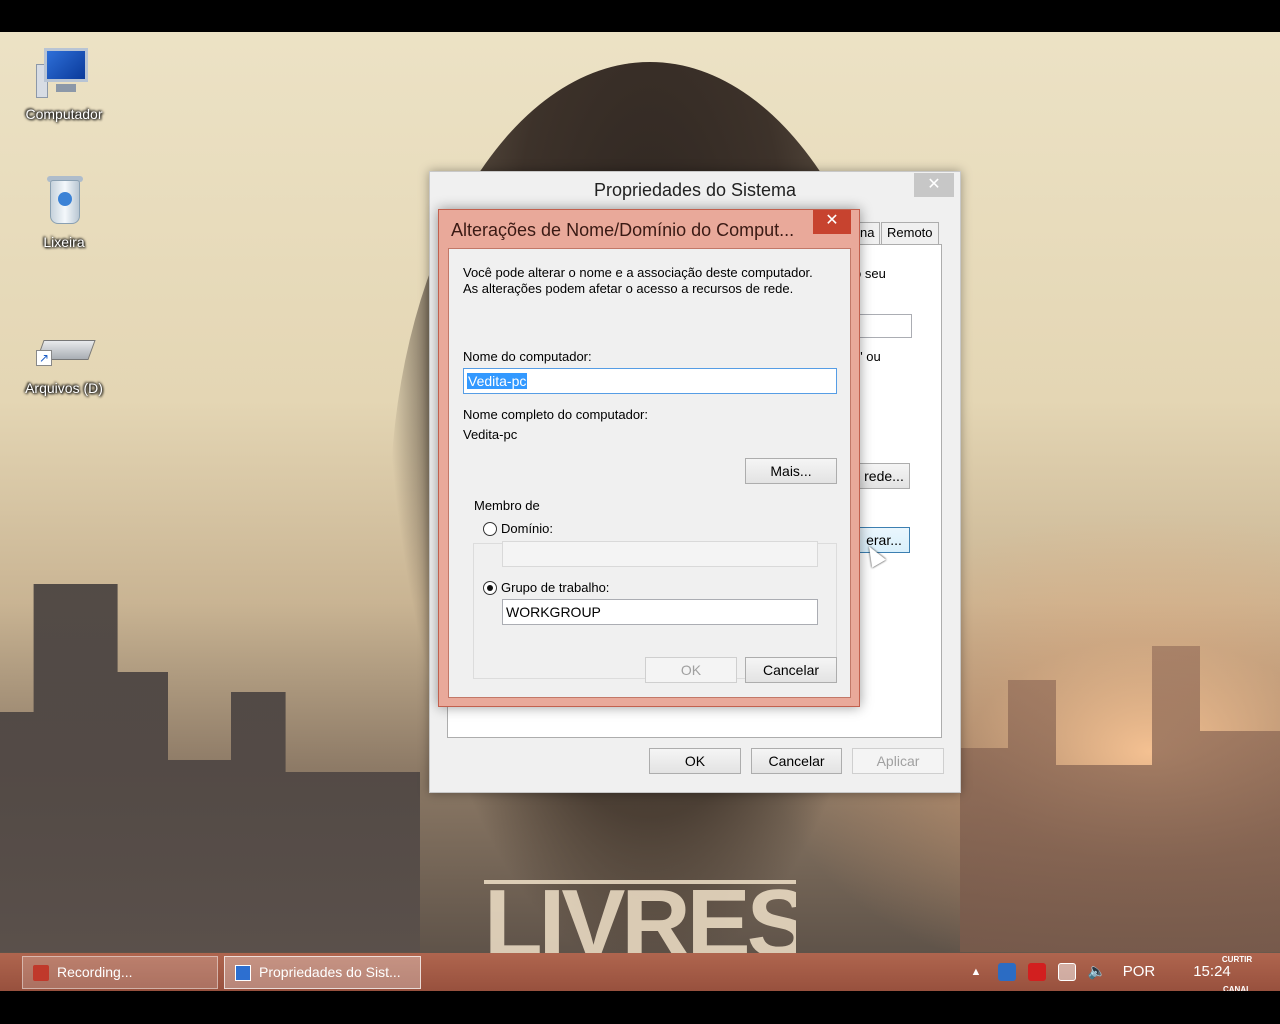 The image size is (1280, 1024). What do you see at coordinates (976, 972) in the screenshot?
I see `show-hidden-icons-chevron-icon: ▲` at bounding box center [976, 972].